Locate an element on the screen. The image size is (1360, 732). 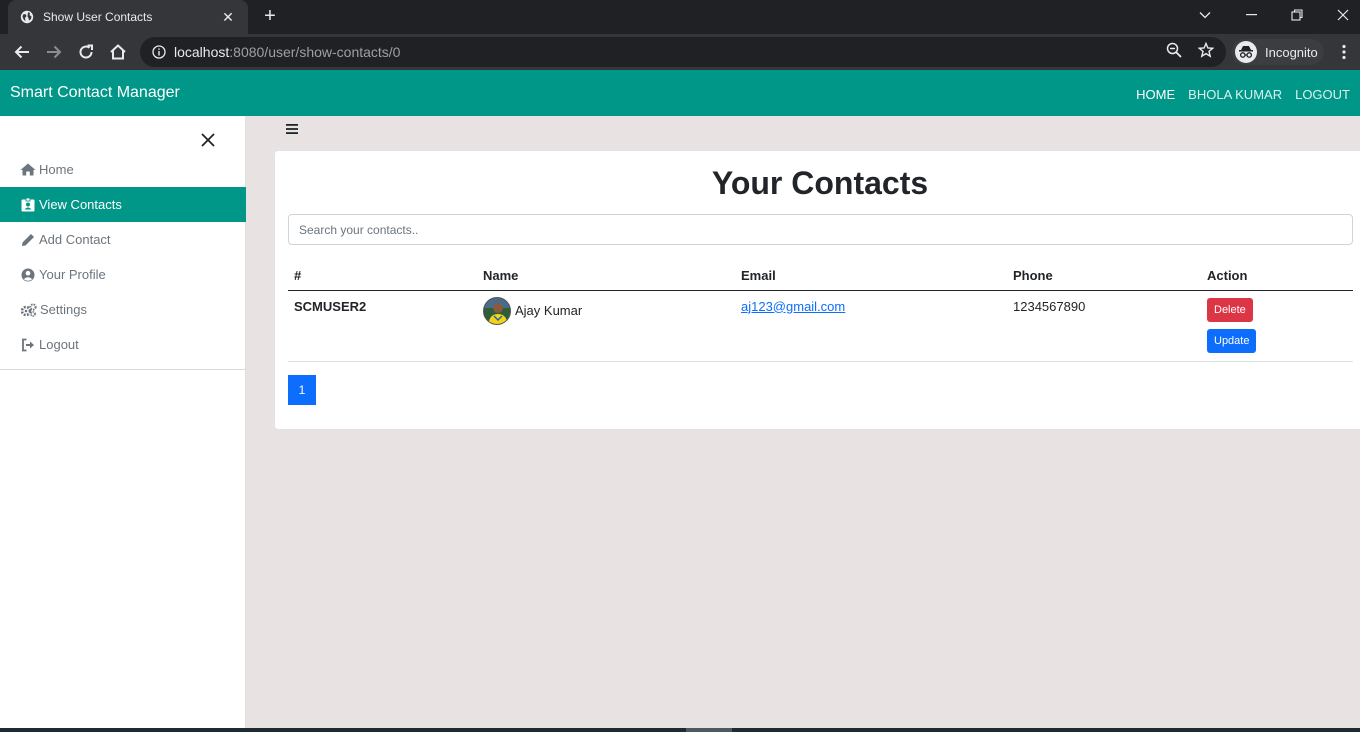
sidebar-item-view-contacts: View Contacts is located at coordinates (123, 204).